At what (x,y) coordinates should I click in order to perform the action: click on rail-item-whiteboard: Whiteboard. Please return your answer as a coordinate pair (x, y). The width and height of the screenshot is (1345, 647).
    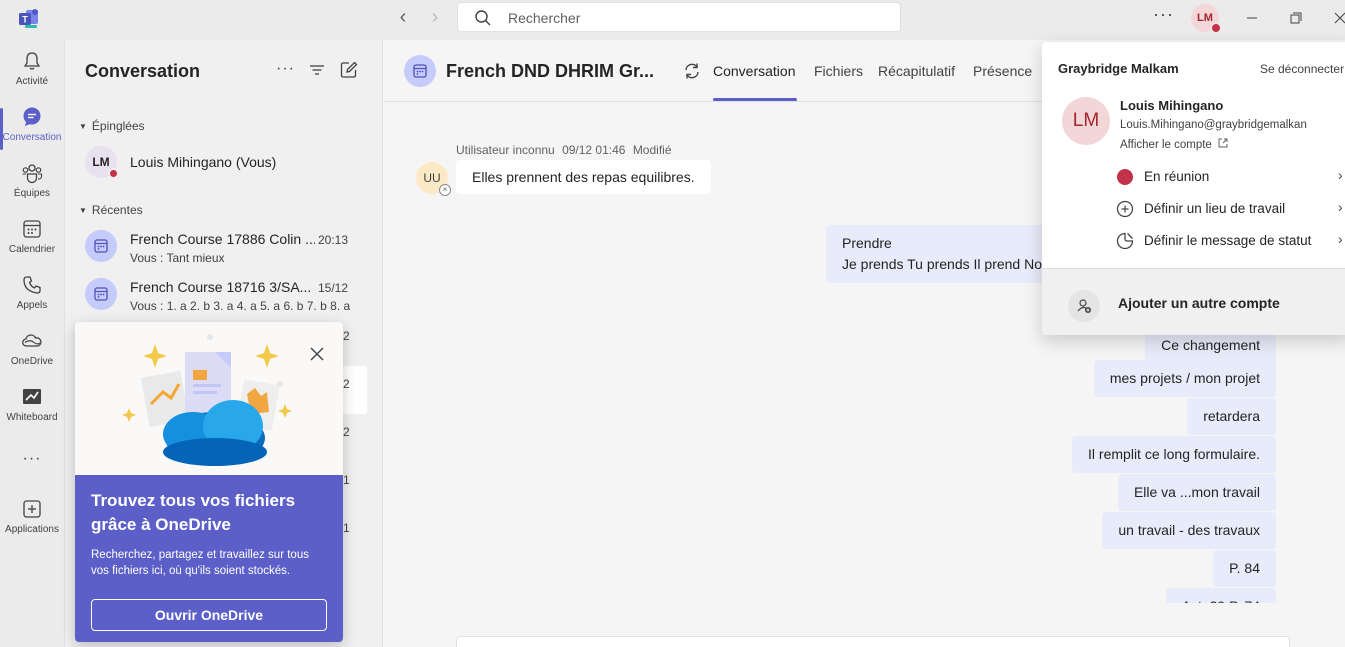
    Looking at the image, I should click on (32, 414).